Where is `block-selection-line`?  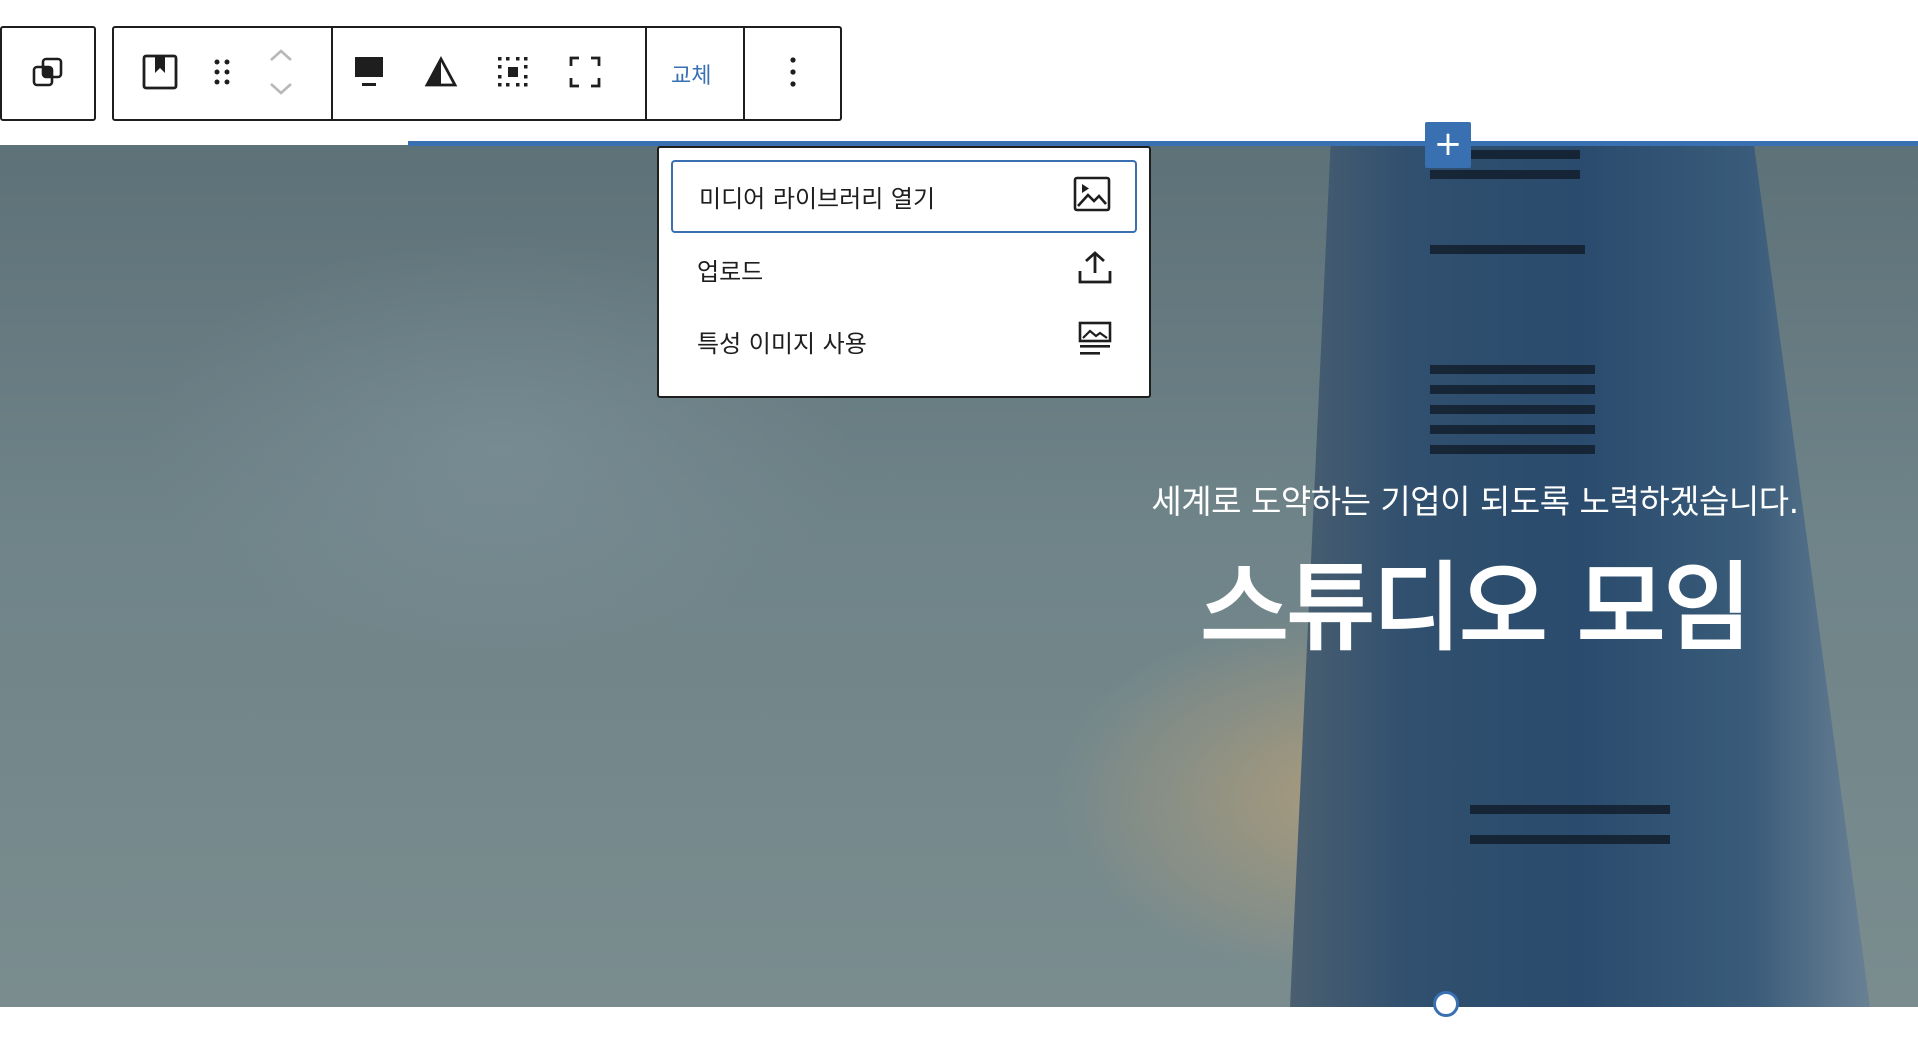 block-selection-line is located at coordinates (1163, 143).